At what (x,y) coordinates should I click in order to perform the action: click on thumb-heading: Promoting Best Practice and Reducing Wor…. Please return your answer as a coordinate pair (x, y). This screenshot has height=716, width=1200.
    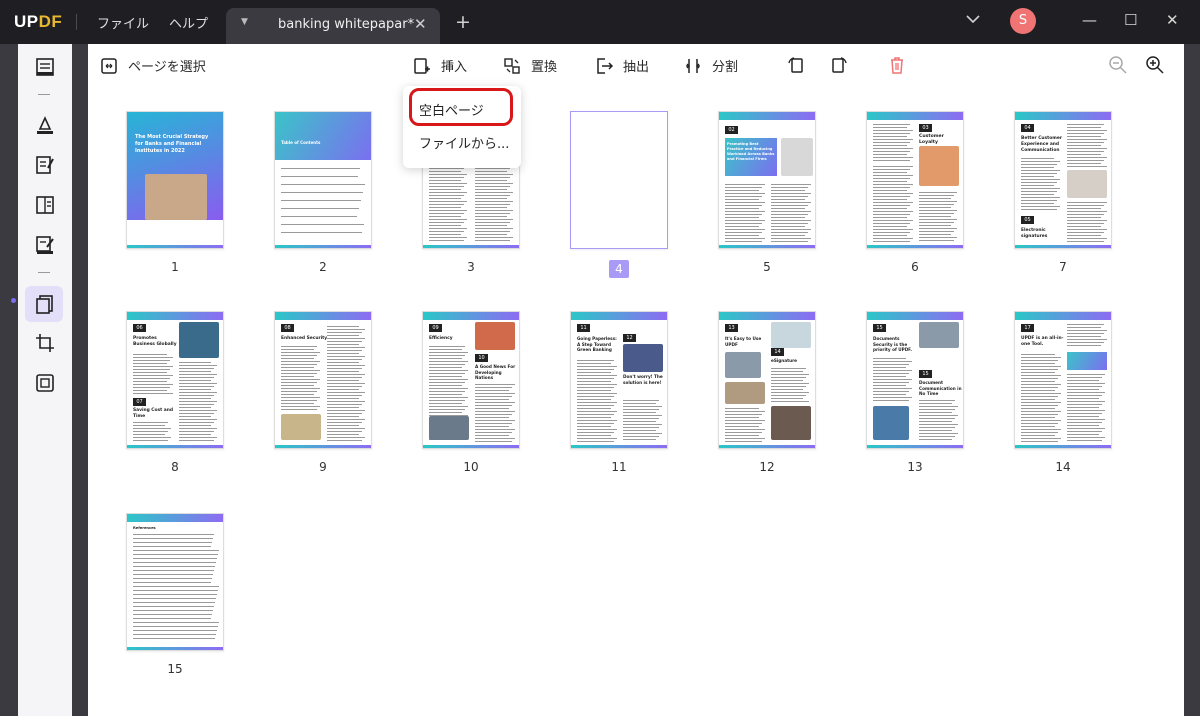
    Looking at the image, I should click on (751, 152).